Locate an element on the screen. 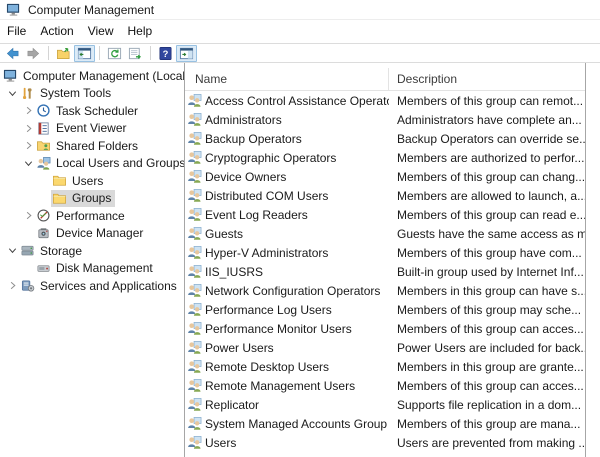  group-name: System Managed Accounts Group is located at coordinates (296, 423).